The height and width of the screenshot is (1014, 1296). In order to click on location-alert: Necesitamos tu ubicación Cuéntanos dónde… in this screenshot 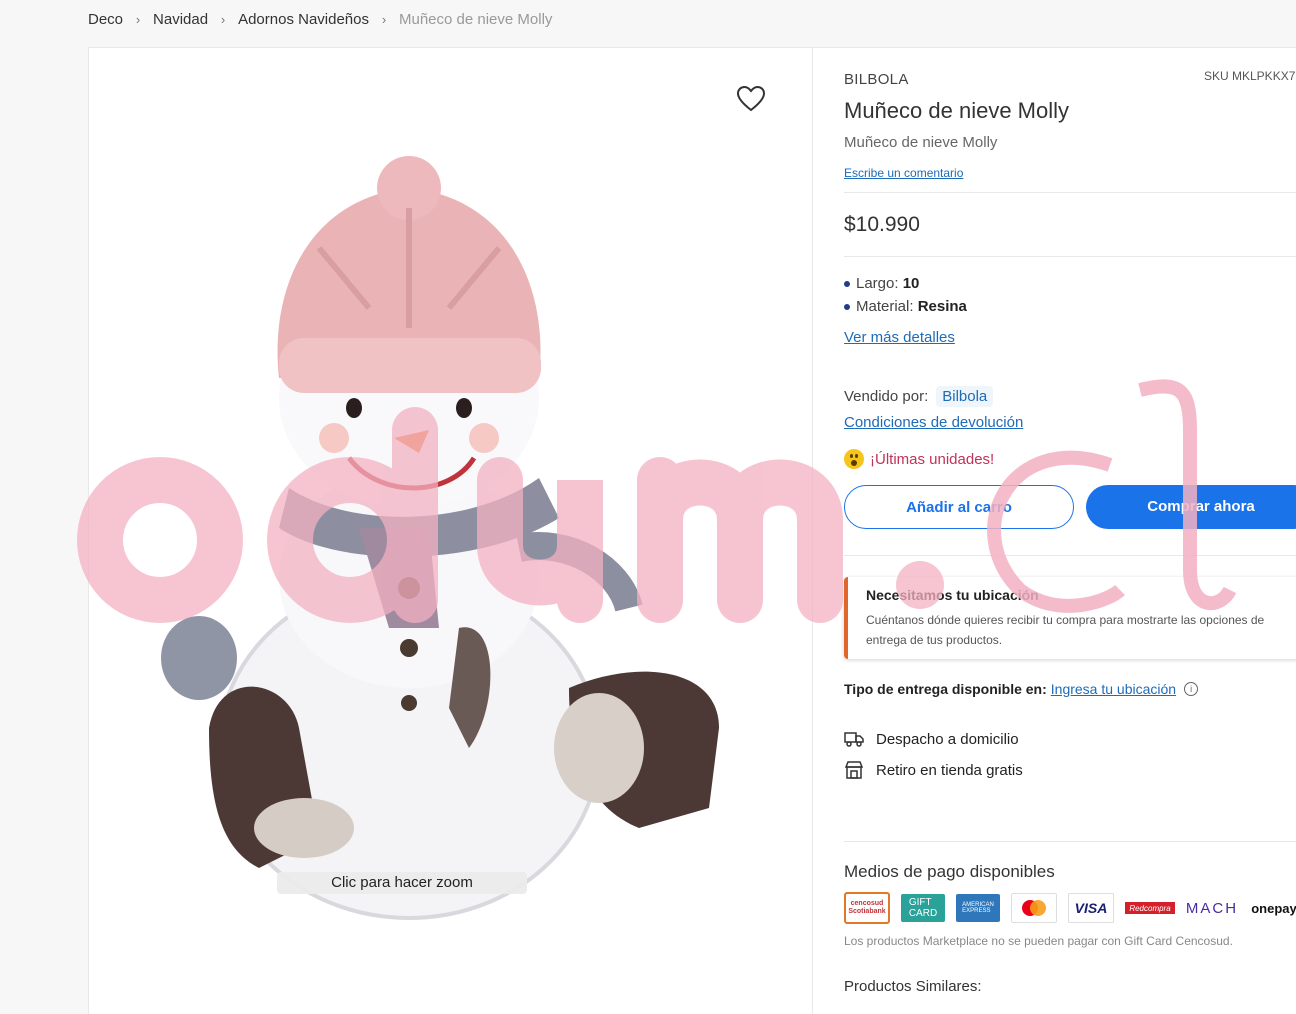, I will do `click(1070, 618)`.